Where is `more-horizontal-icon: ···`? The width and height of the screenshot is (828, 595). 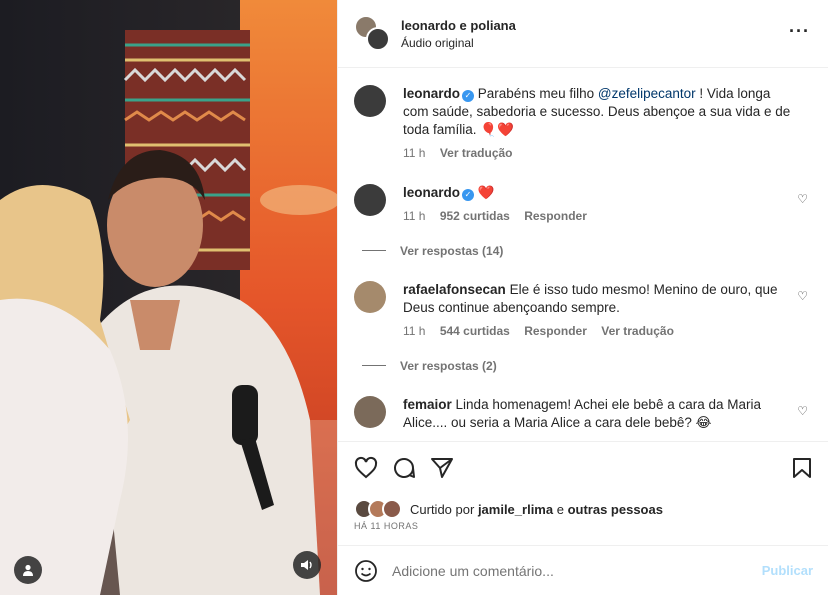 more-horizontal-icon: ··· is located at coordinates (799, 31).